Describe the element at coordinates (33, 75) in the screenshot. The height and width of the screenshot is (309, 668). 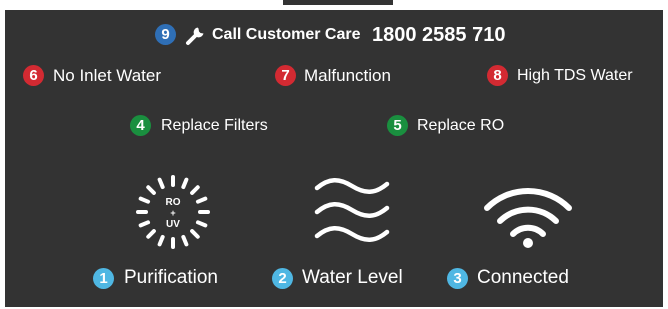
I see `alert-badge-no-inlet: 6` at that location.